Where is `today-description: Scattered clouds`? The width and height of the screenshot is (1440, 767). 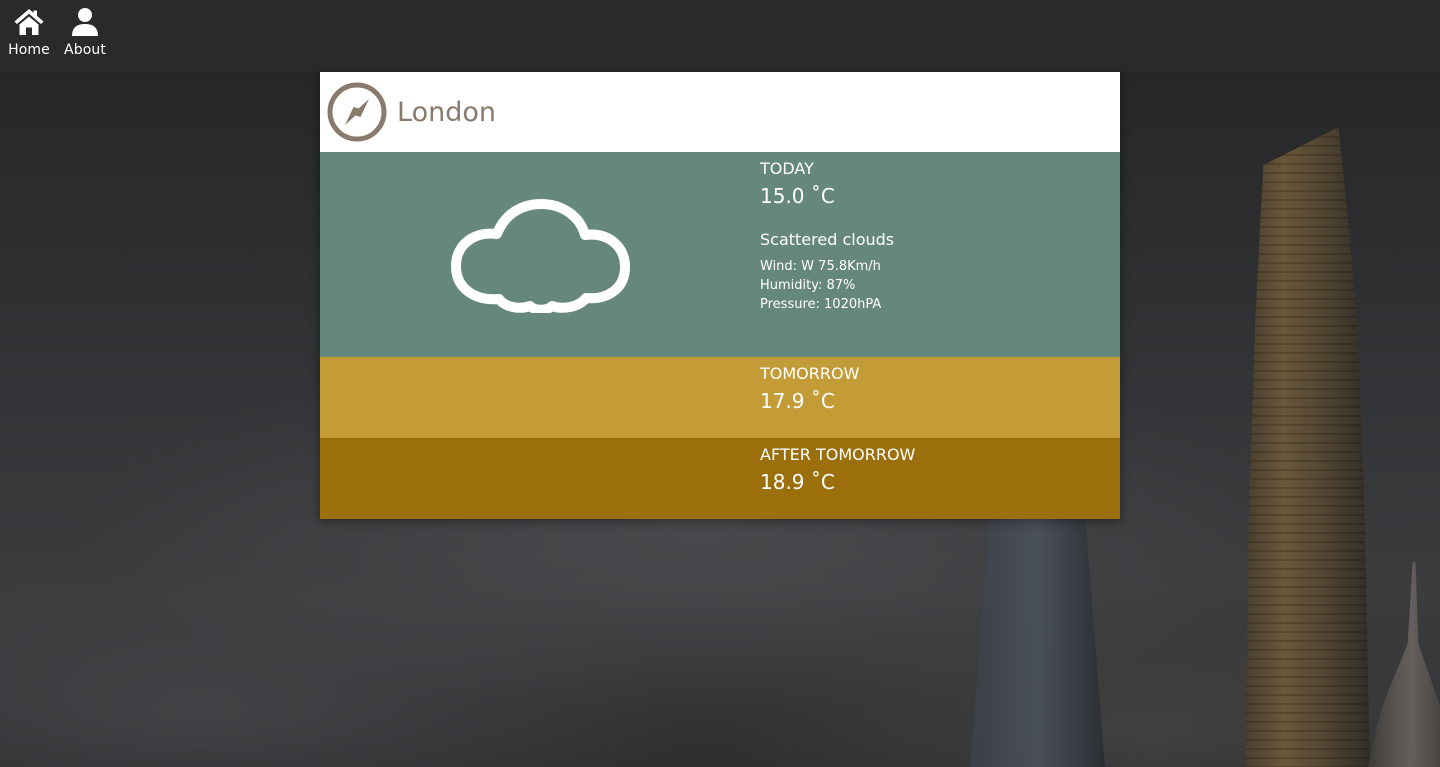 today-description: Scattered clouds is located at coordinates (827, 239).